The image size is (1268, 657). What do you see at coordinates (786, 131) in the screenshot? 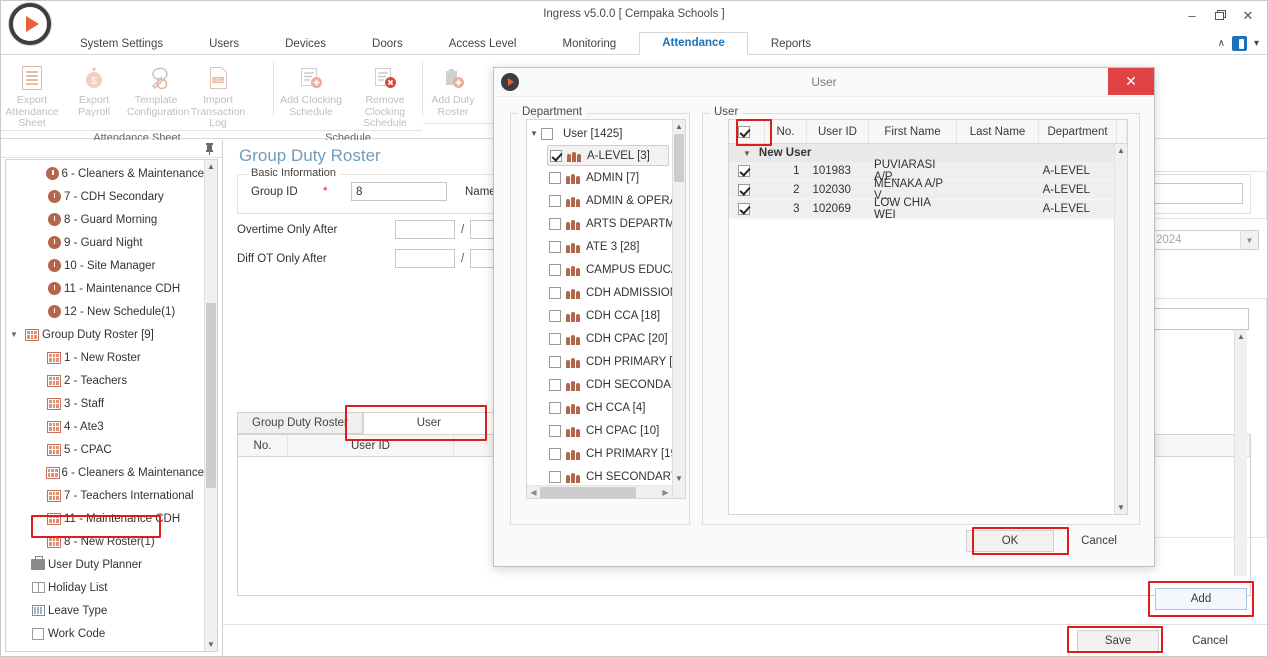
I see `ug-col-no: No.` at bounding box center [786, 131].